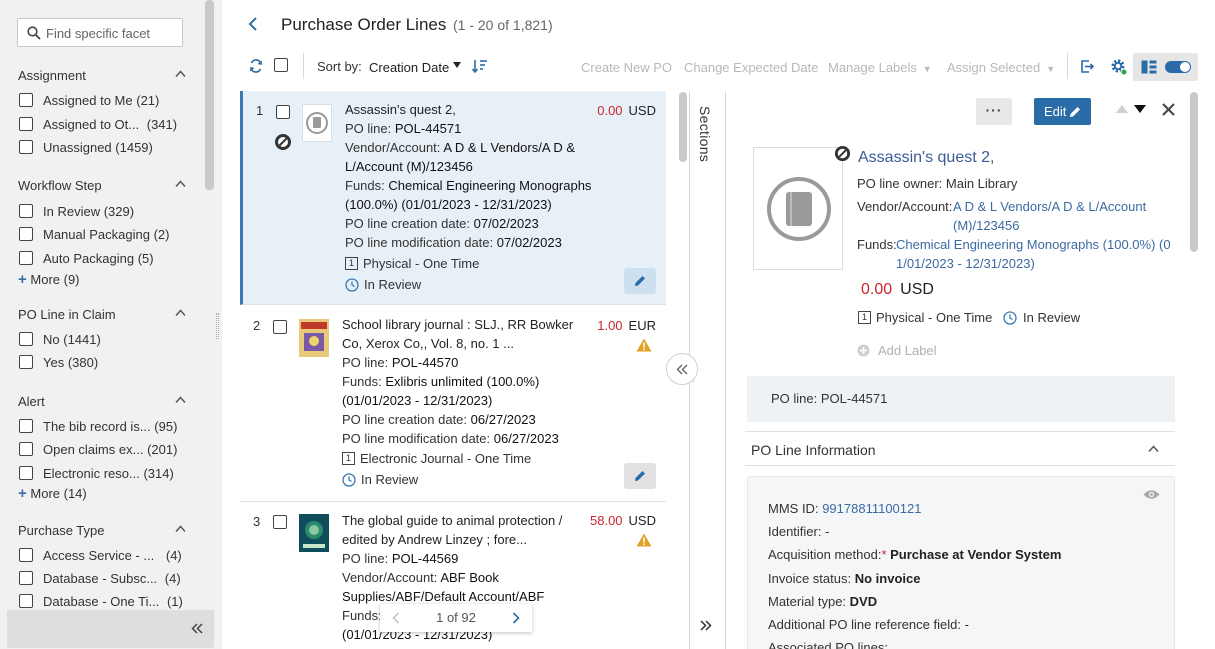  Describe the element at coordinates (470, 109) in the screenshot. I see `item-title: Assassin's quest 2,` at that location.